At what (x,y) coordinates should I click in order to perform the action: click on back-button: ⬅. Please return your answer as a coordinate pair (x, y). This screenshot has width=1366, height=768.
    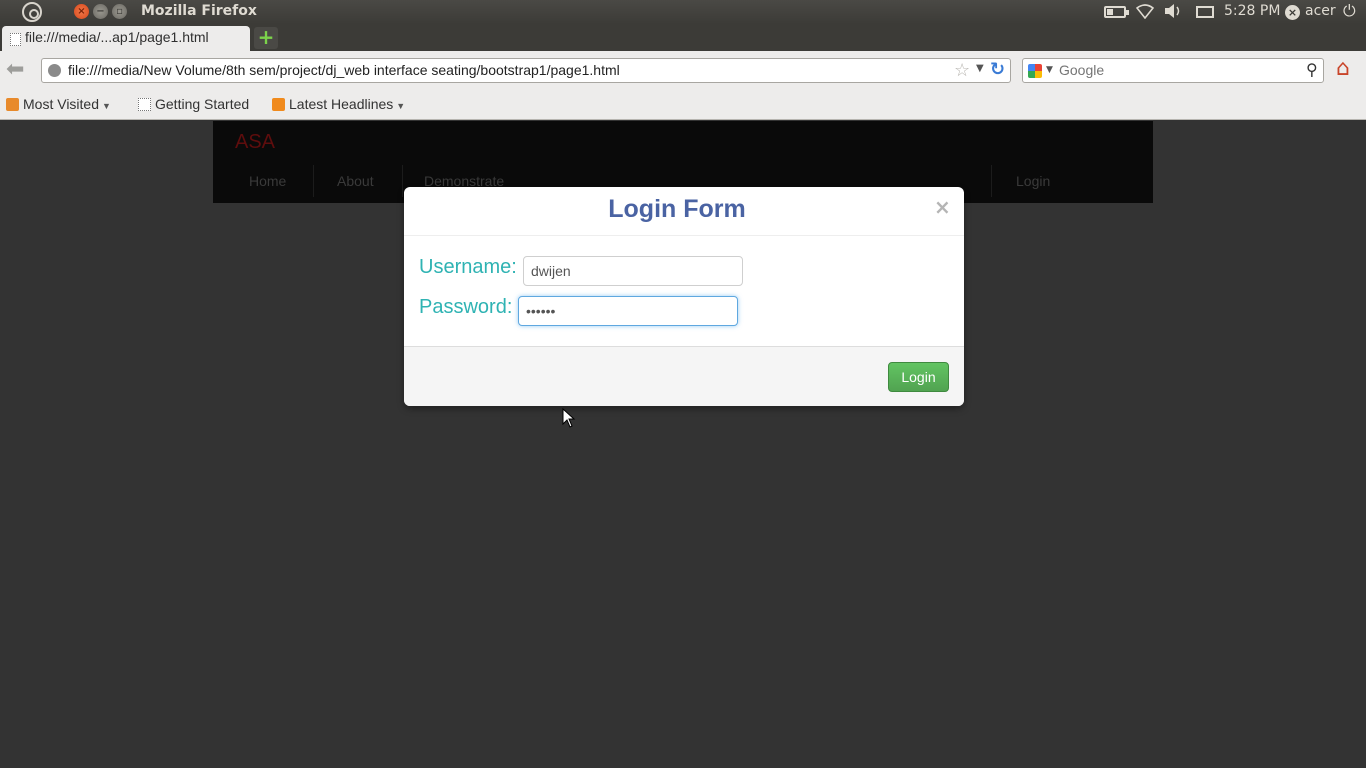
    Looking at the image, I should click on (15, 70).